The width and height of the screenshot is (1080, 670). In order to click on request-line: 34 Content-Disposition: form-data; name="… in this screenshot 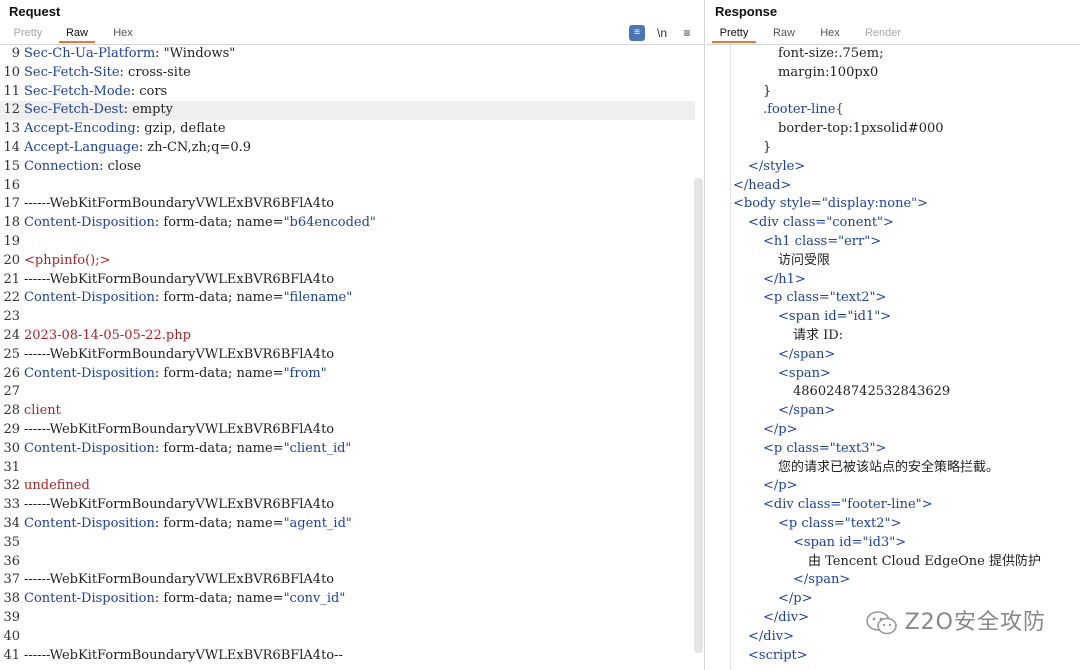, I will do `click(352, 524)`.